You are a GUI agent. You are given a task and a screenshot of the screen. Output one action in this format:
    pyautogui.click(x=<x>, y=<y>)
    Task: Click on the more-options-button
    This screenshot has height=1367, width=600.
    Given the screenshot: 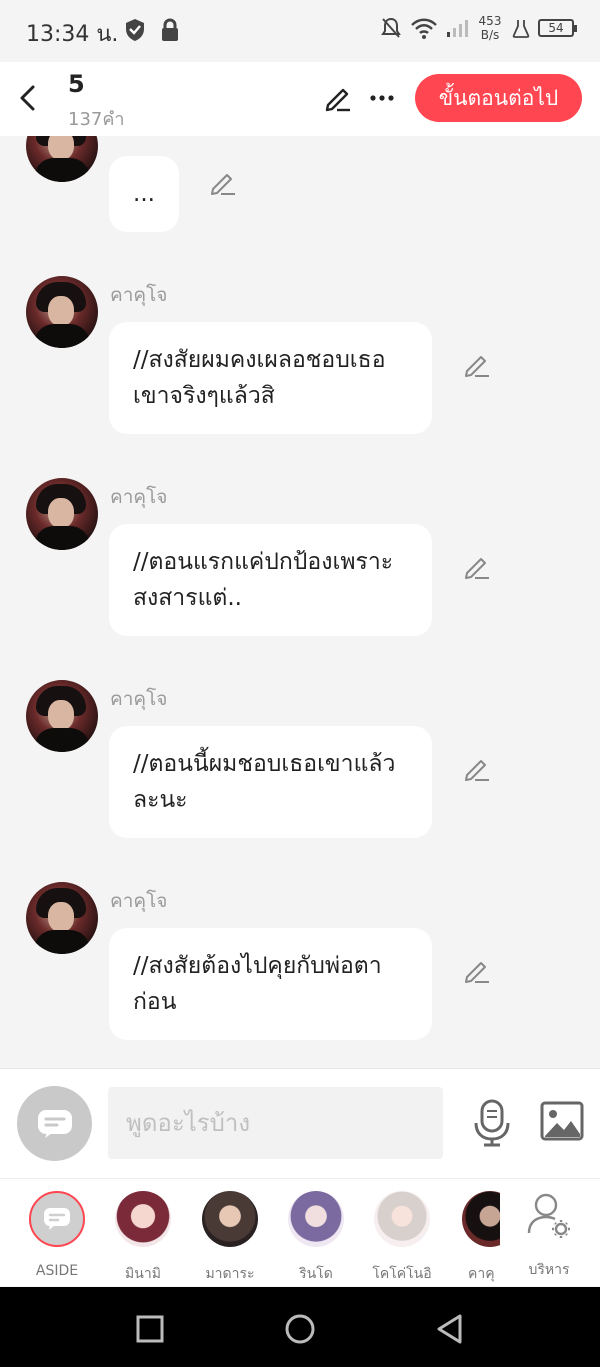 What is the action you would take?
    pyautogui.click(x=382, y=98)
    